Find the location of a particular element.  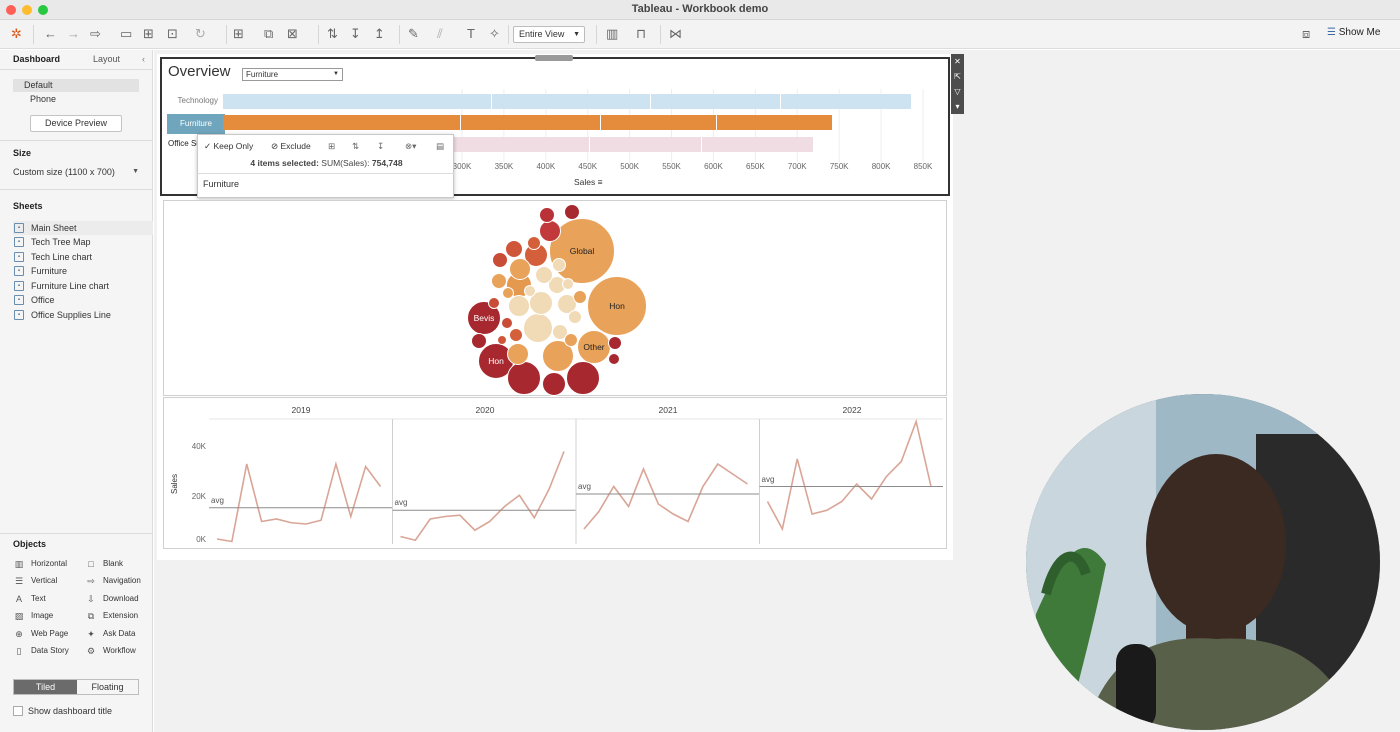

object-download: ⇩ Download is located at coordinates (111, 599).